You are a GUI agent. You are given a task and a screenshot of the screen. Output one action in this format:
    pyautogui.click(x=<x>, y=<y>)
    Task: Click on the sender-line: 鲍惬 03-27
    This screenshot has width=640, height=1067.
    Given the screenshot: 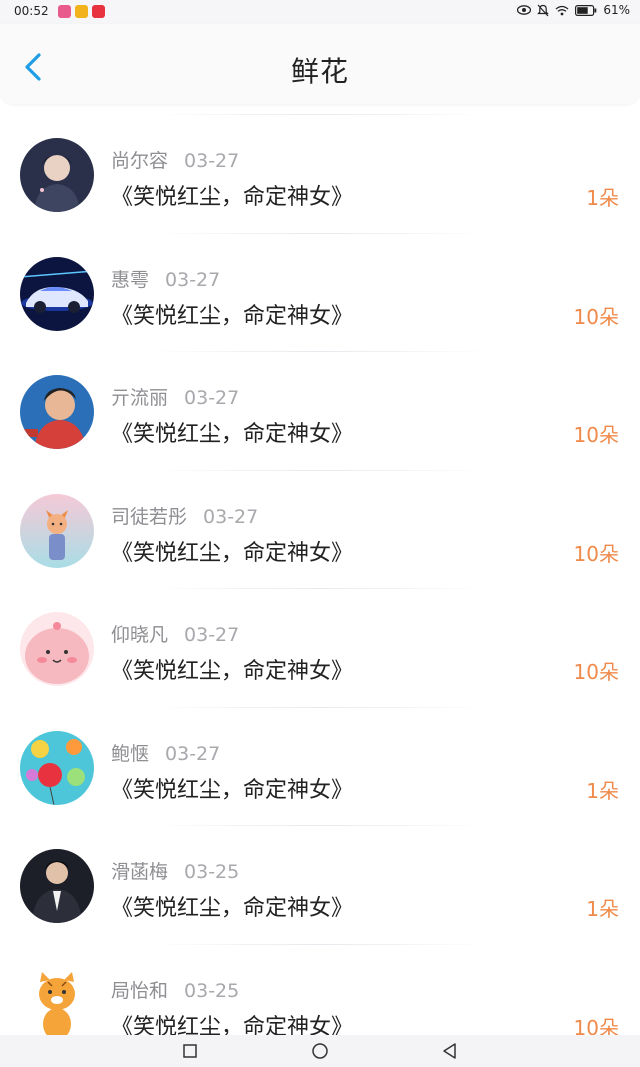 What is the action you would take?
    pyautogui.click(x=165, y=752)
    